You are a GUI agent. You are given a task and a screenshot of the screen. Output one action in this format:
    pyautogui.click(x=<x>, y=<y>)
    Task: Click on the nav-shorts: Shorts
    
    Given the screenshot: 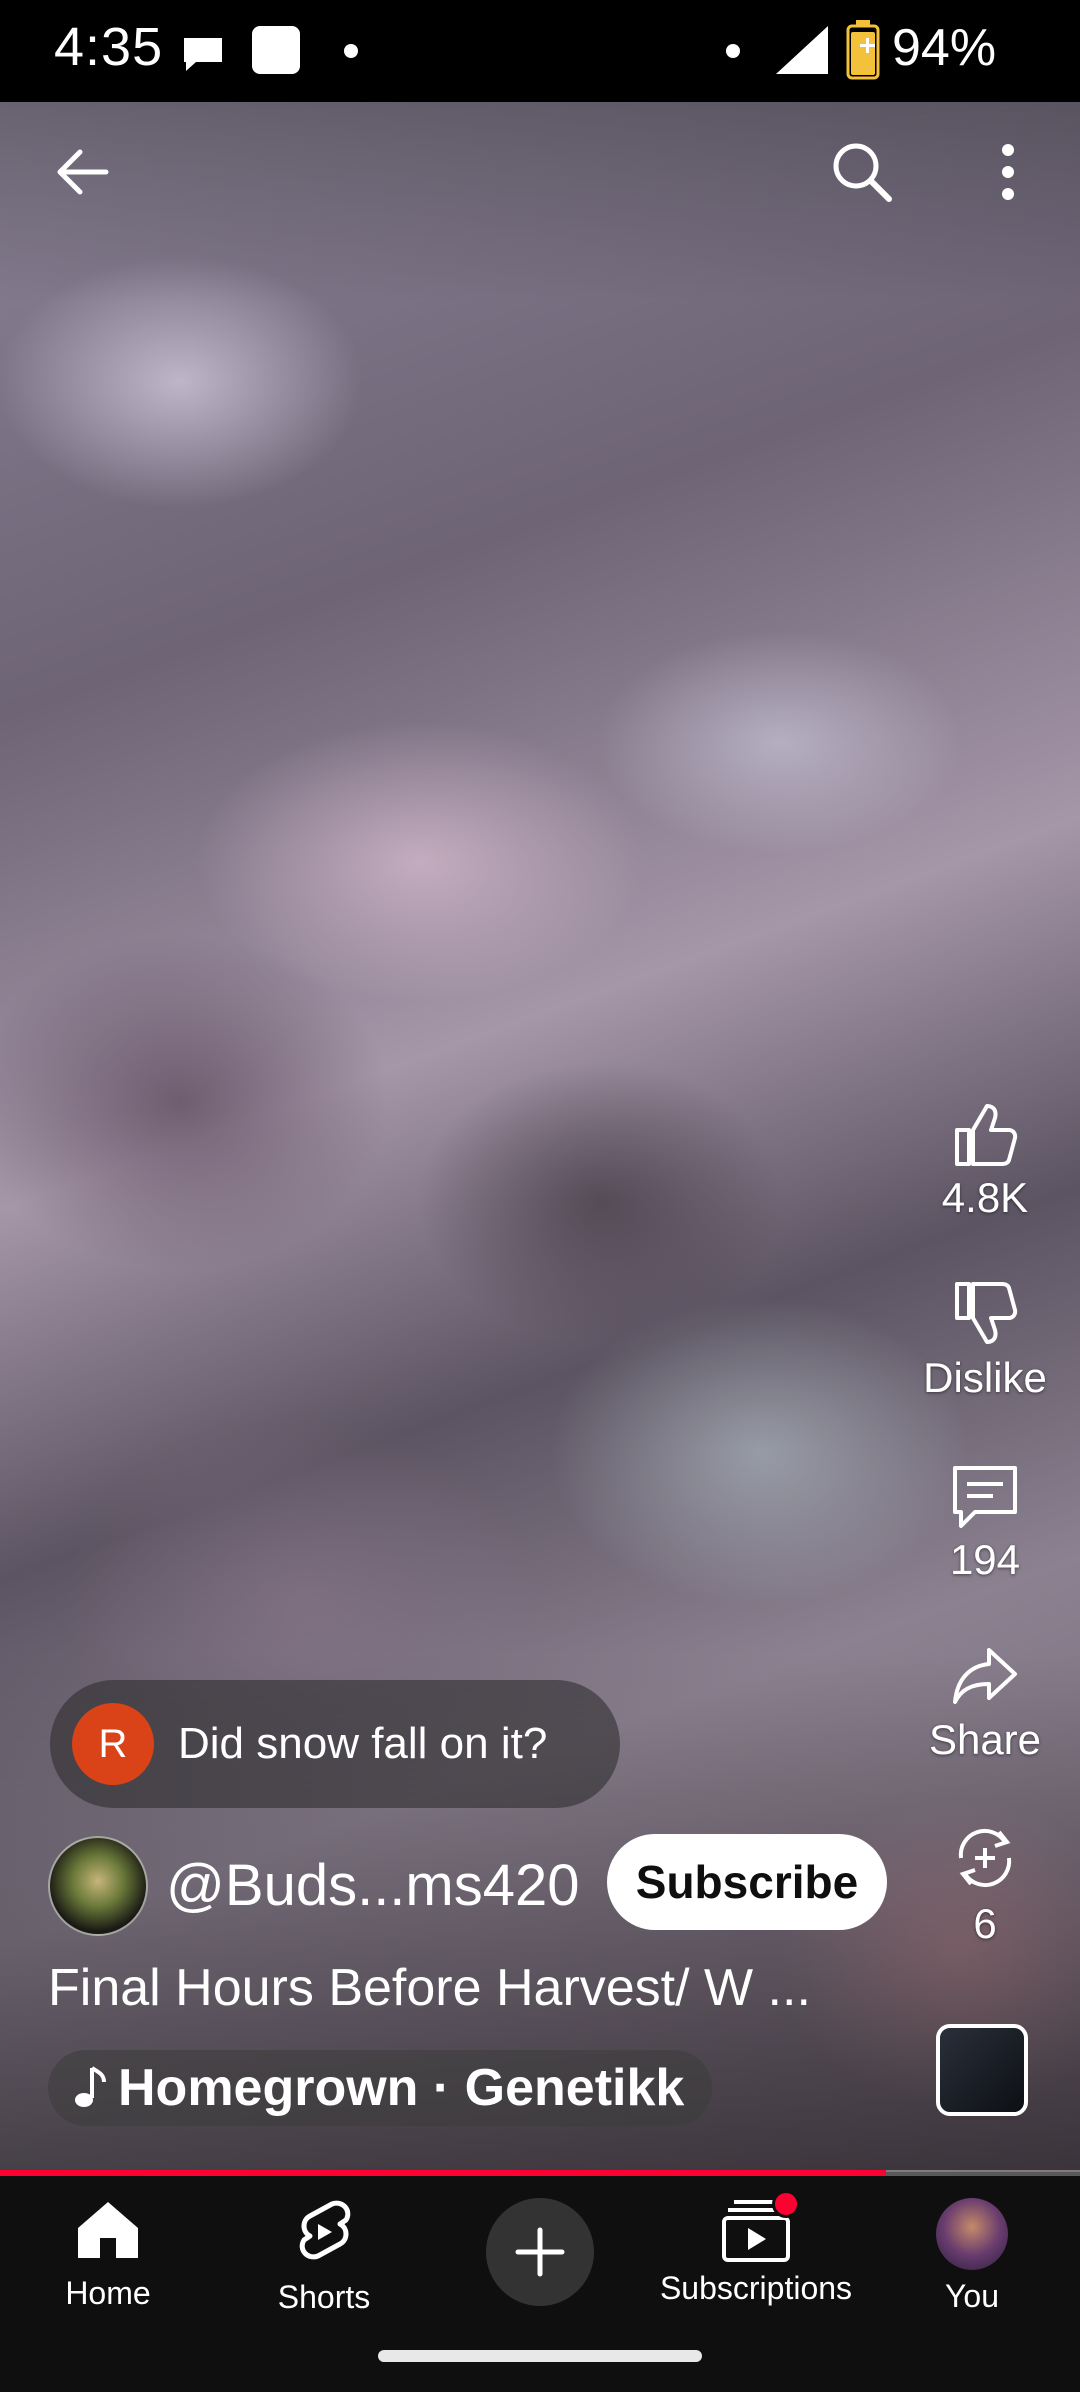 What is the action you would take?
    pyautogui.click(x=324, y=2257)
    